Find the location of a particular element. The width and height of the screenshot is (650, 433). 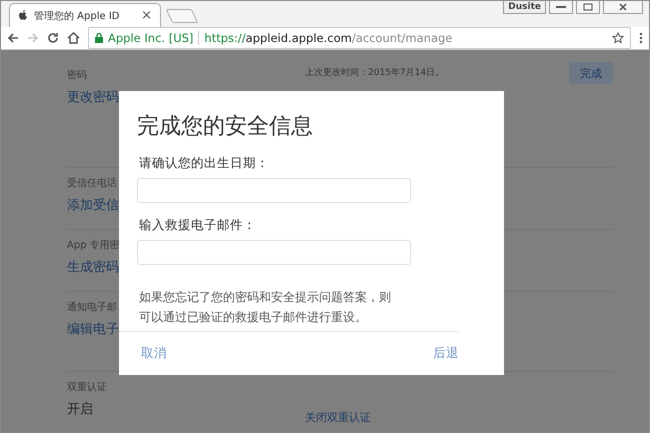

address-bar: Apple Inc. [US] https://appleid.apple.com/account/manage is located at coordinates (359, 38).